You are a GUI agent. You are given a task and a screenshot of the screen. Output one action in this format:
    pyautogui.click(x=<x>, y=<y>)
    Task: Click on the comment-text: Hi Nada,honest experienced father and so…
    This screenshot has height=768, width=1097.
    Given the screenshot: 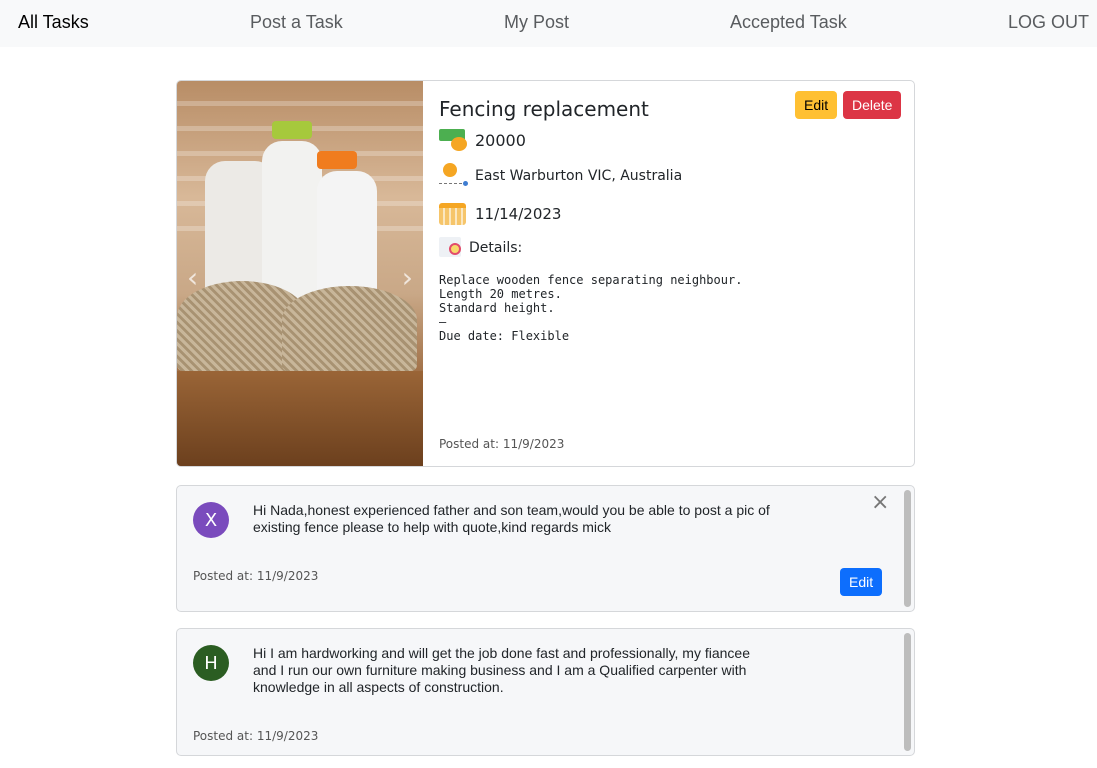 What is the action you would take?
    pyautogui.click(x=511, y=518)
    